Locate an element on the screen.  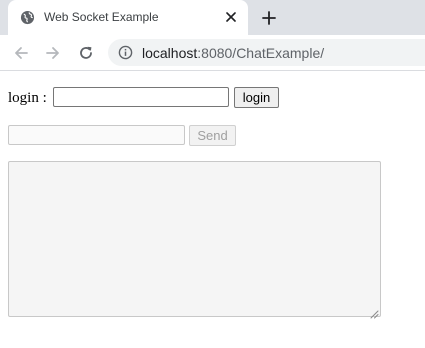
globe-icon is located at coordinates (27, 17).